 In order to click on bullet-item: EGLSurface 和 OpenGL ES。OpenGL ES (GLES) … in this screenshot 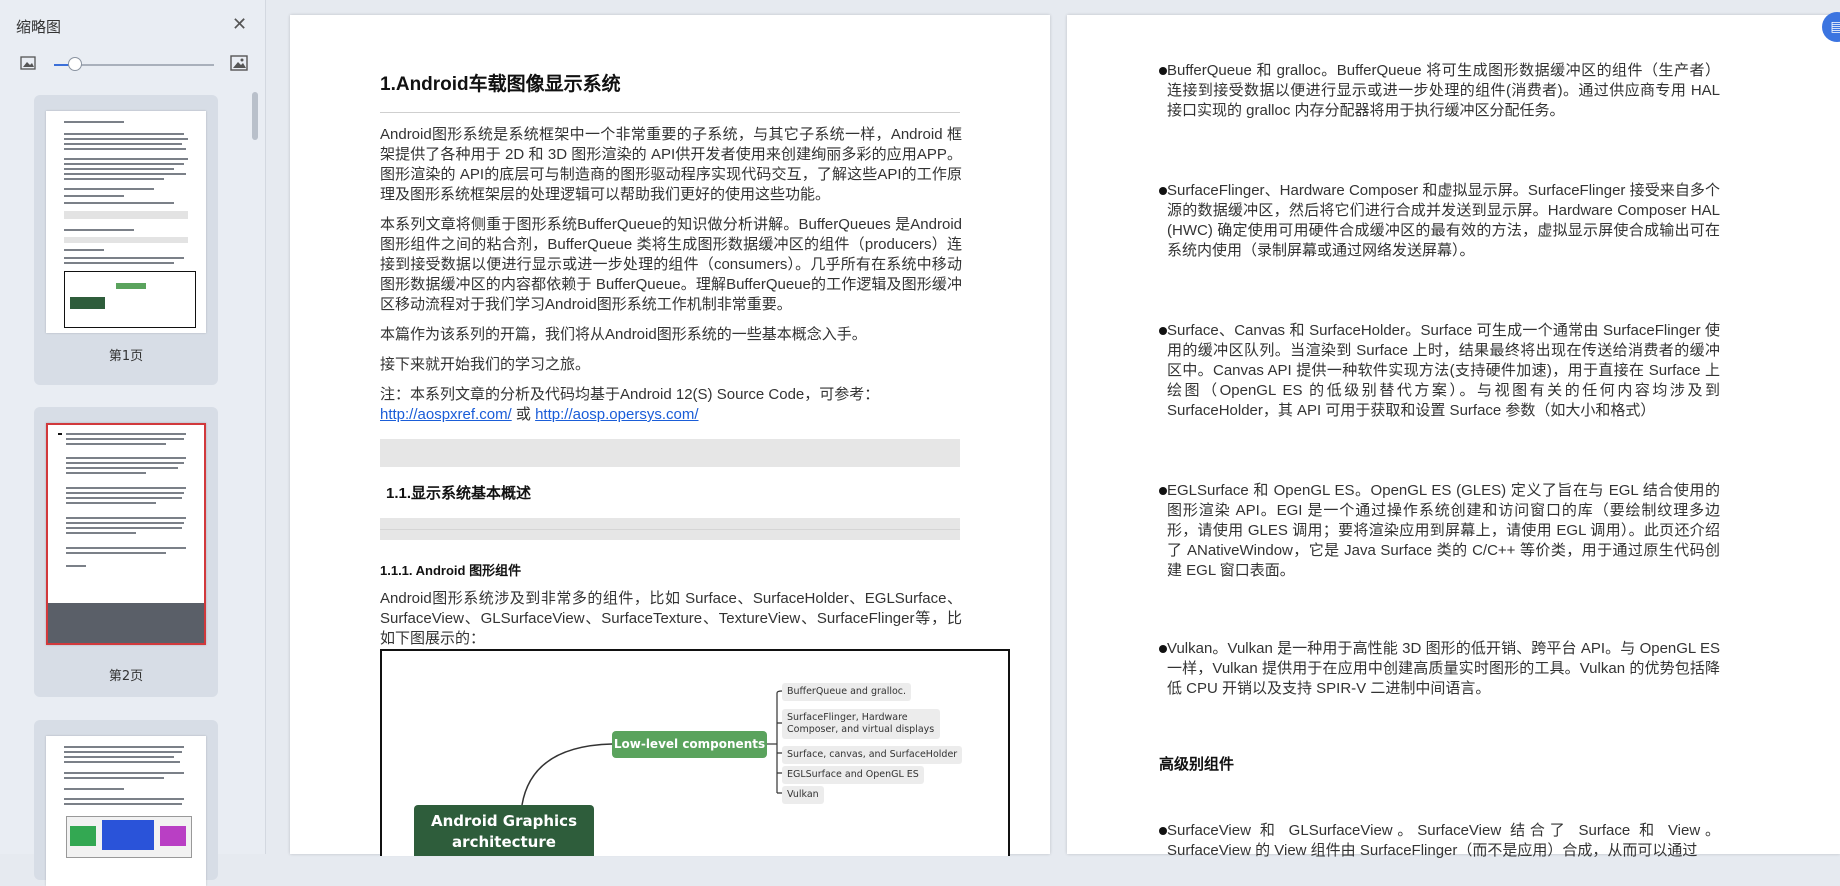, I will do `click(1443, 530)`.